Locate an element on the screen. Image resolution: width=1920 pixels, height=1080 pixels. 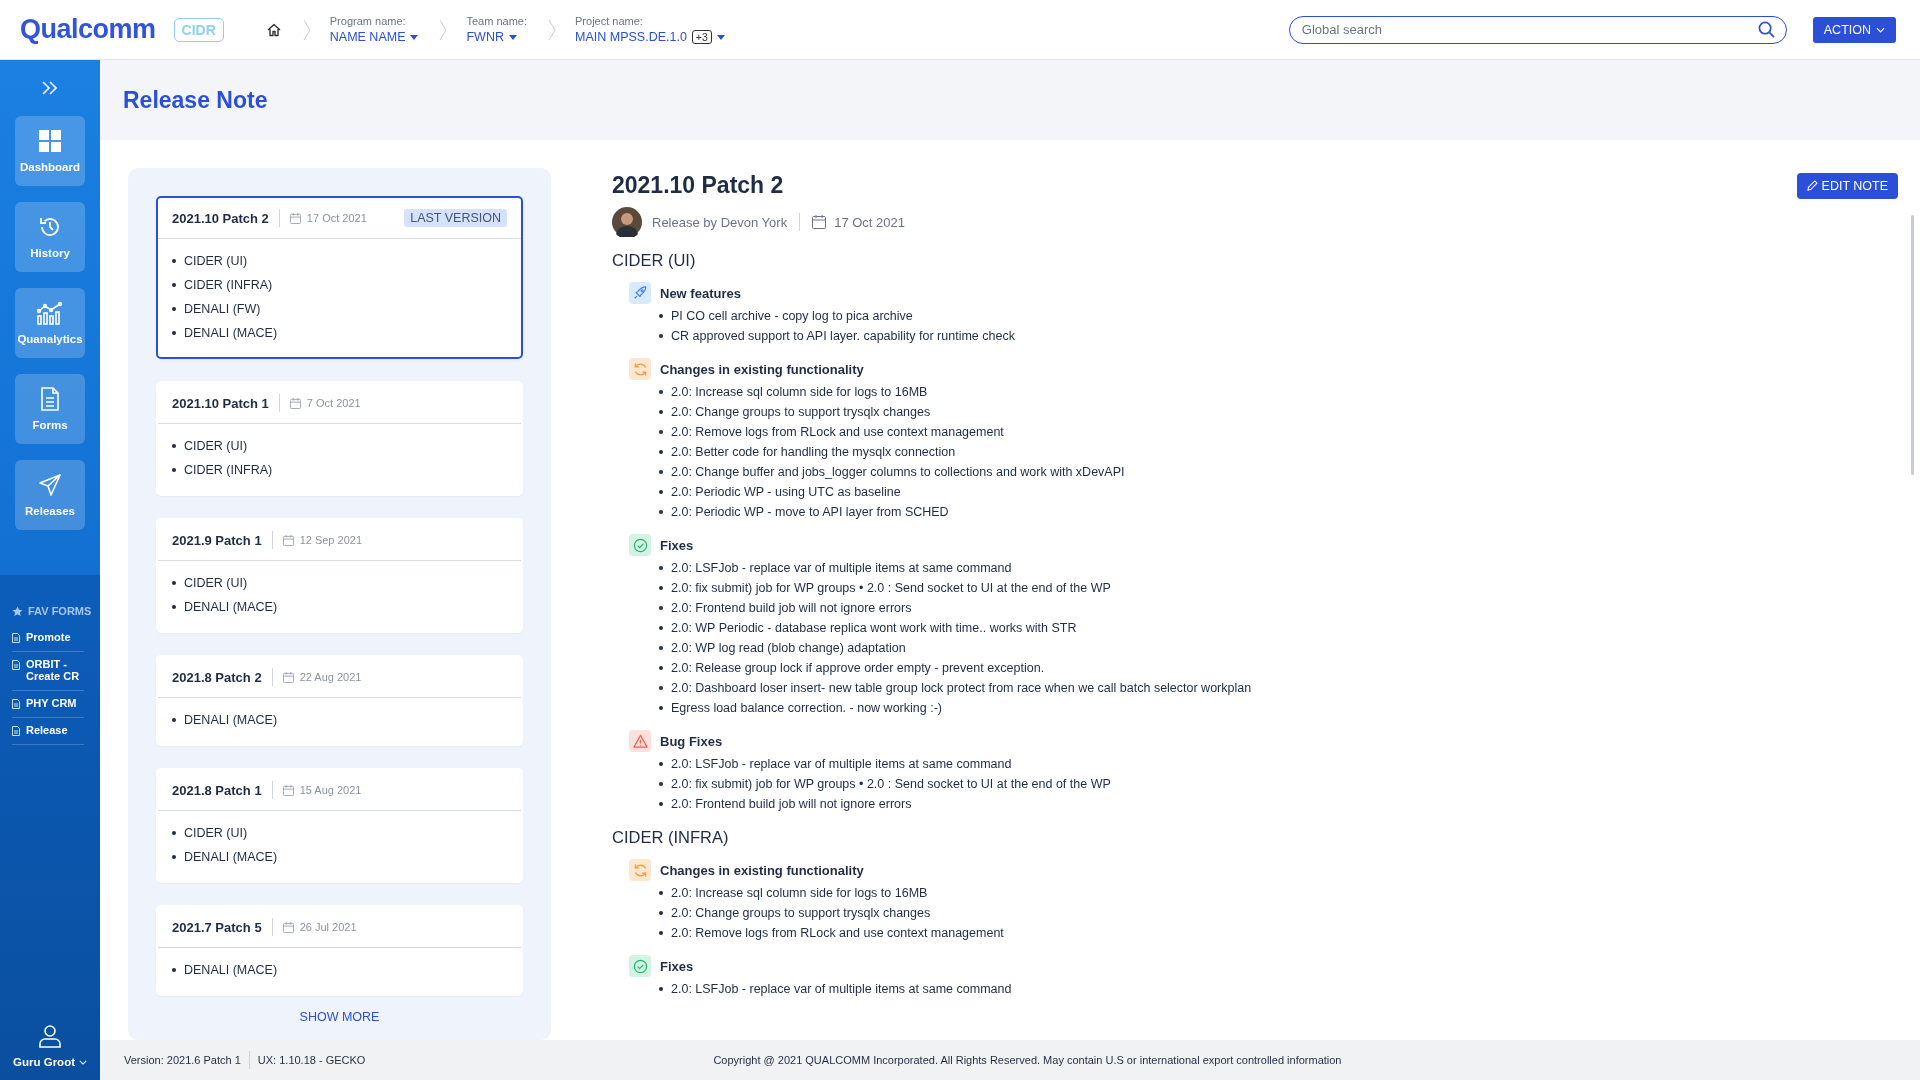
release-title: 2021.7 Patch 5 is located at coordinates (217, 927).